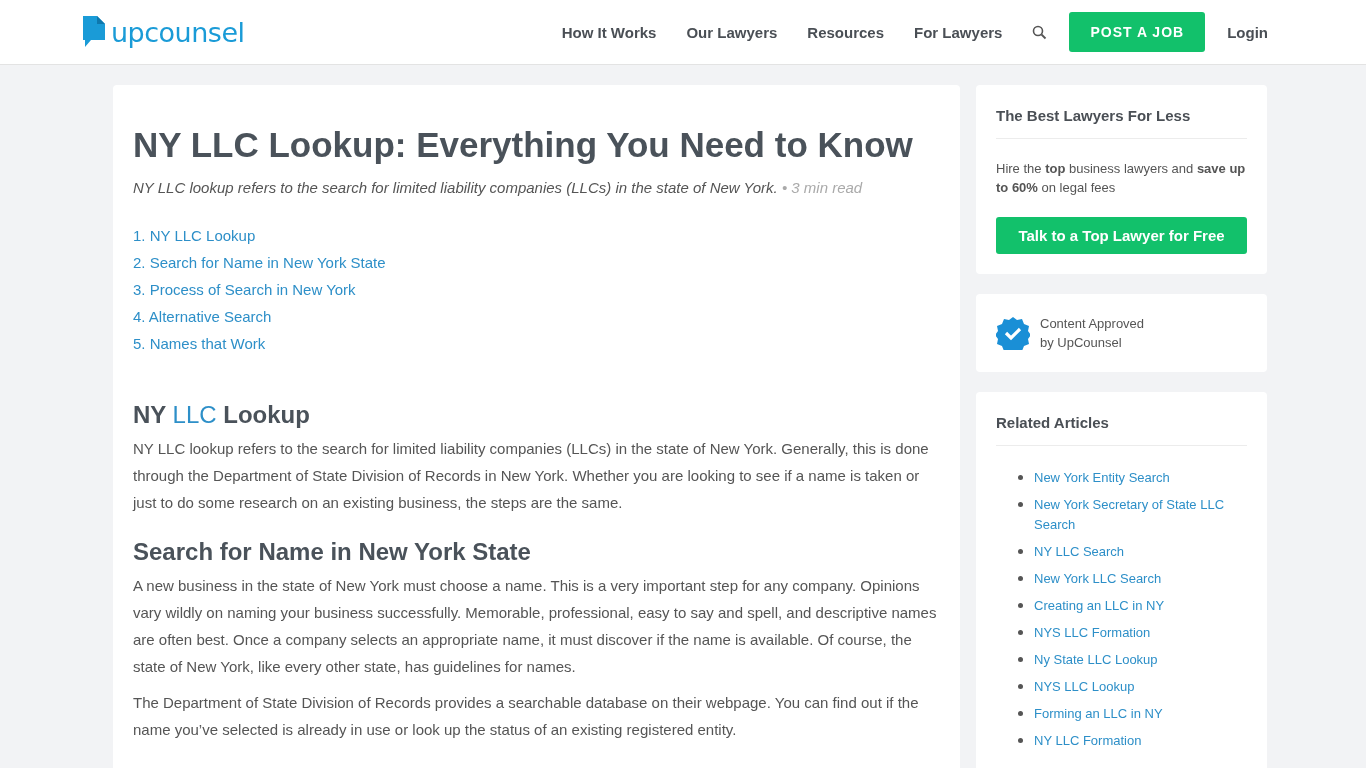  Describe the element at coordinates (1088, 741) in the screenshot. I see `related-article-link: NY LLC Formation` at that location.